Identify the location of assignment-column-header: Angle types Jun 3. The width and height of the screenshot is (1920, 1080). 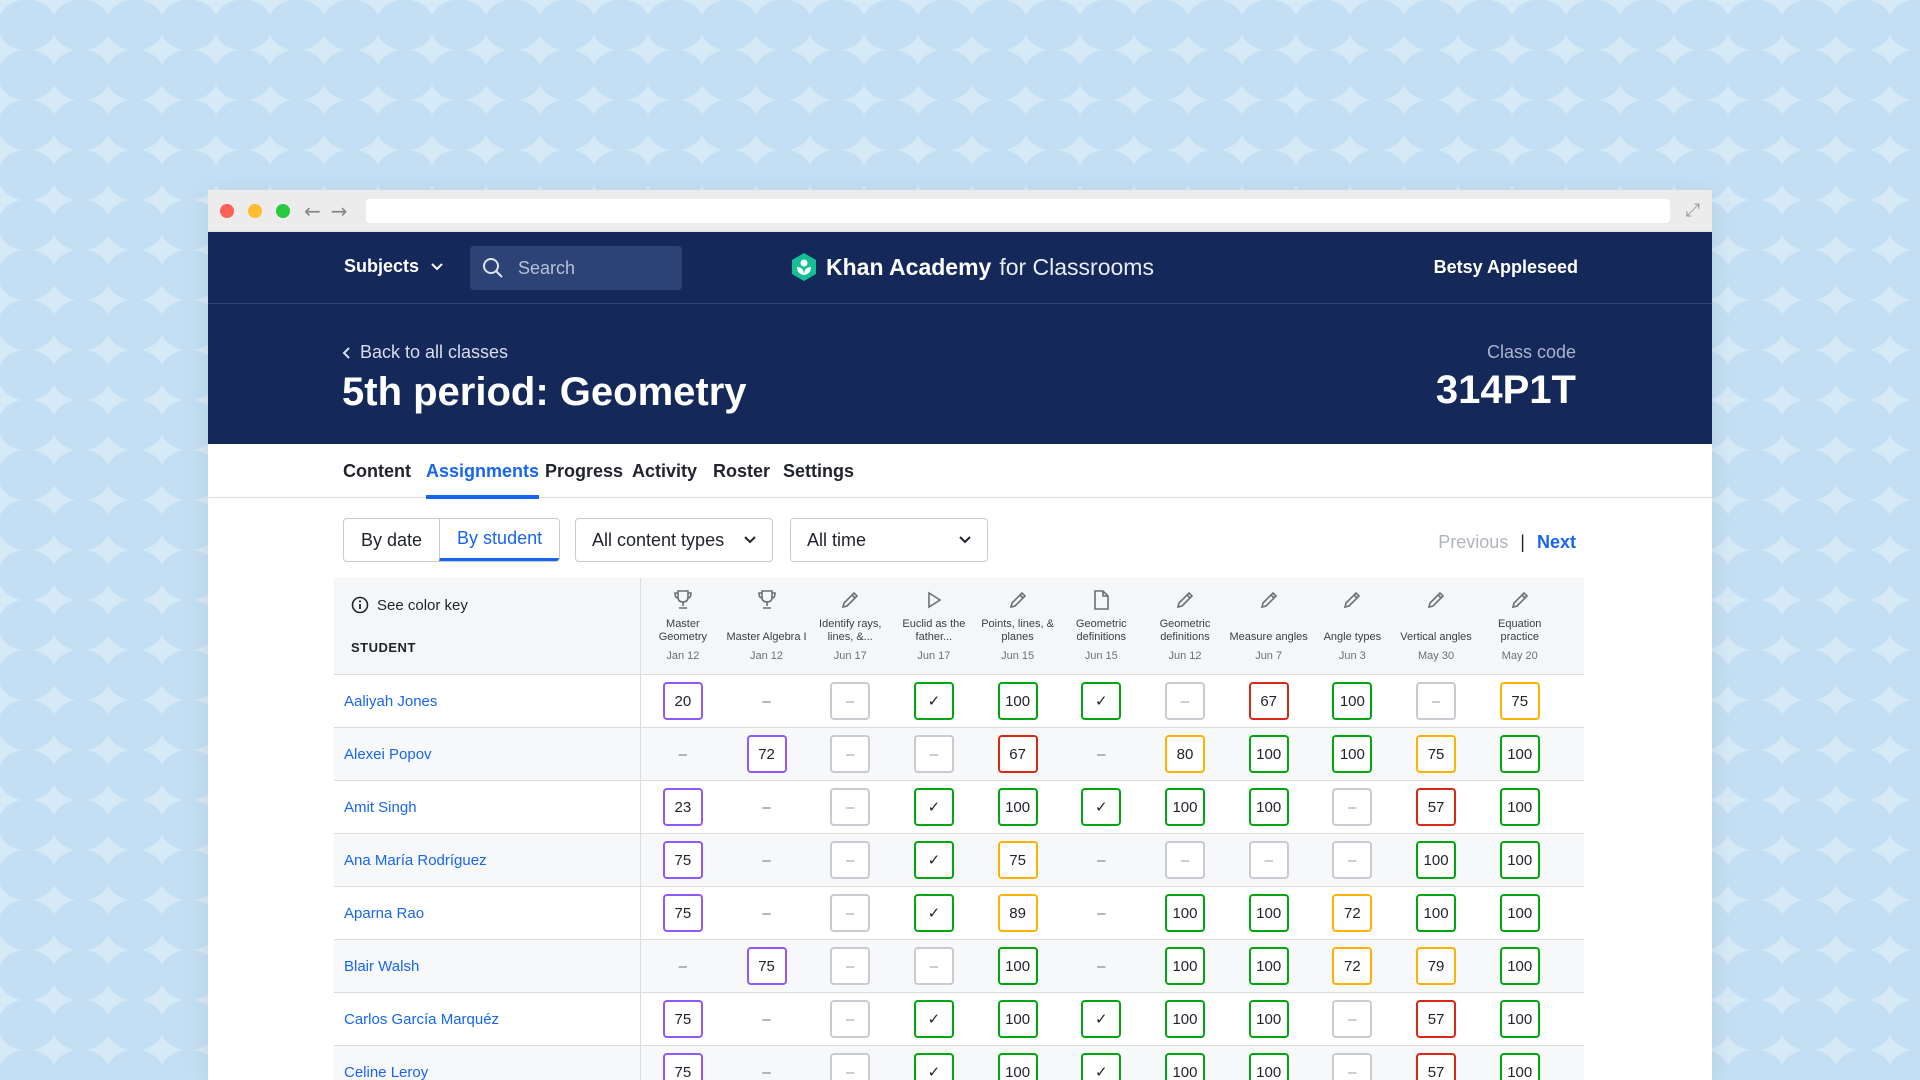
(1353, 626).